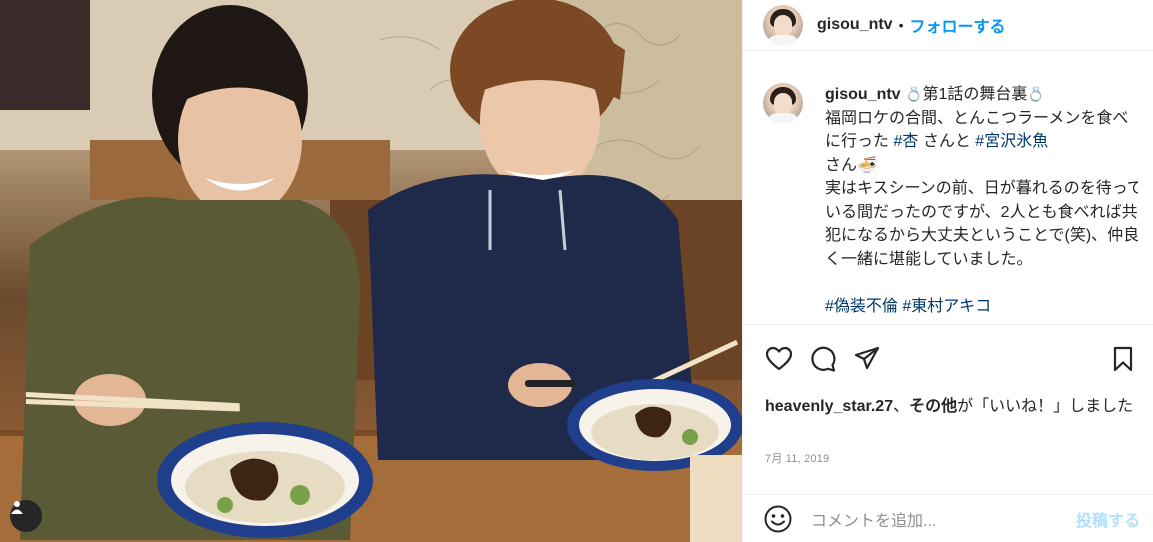 The image size is (1153, 542). Describe the element at coordinates (901, 406) in the screenshot. I see `likes-connector: 、` at that location.